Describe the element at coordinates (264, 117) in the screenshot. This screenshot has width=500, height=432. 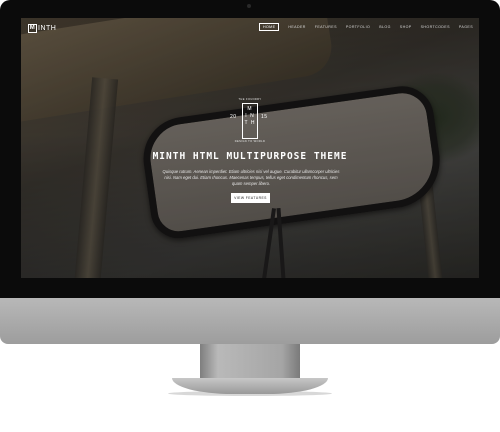
I see `emblem-year-right: 15` at that location.